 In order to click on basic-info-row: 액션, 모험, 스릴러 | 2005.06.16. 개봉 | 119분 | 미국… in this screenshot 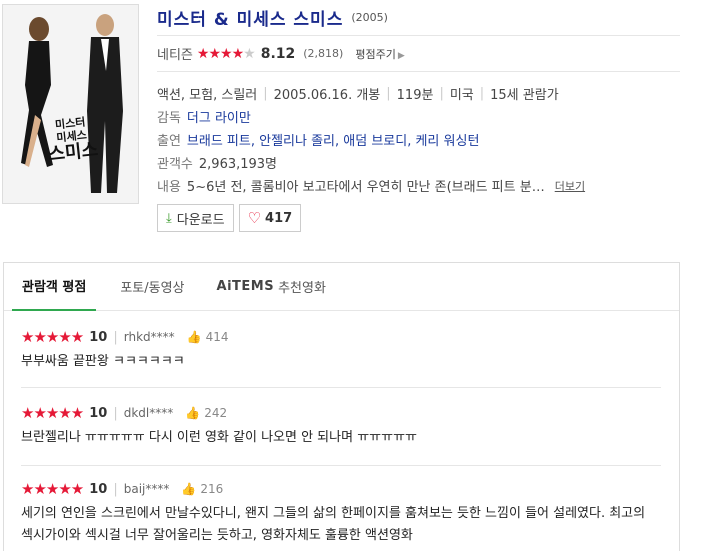, I will do `click(418, 93)`.